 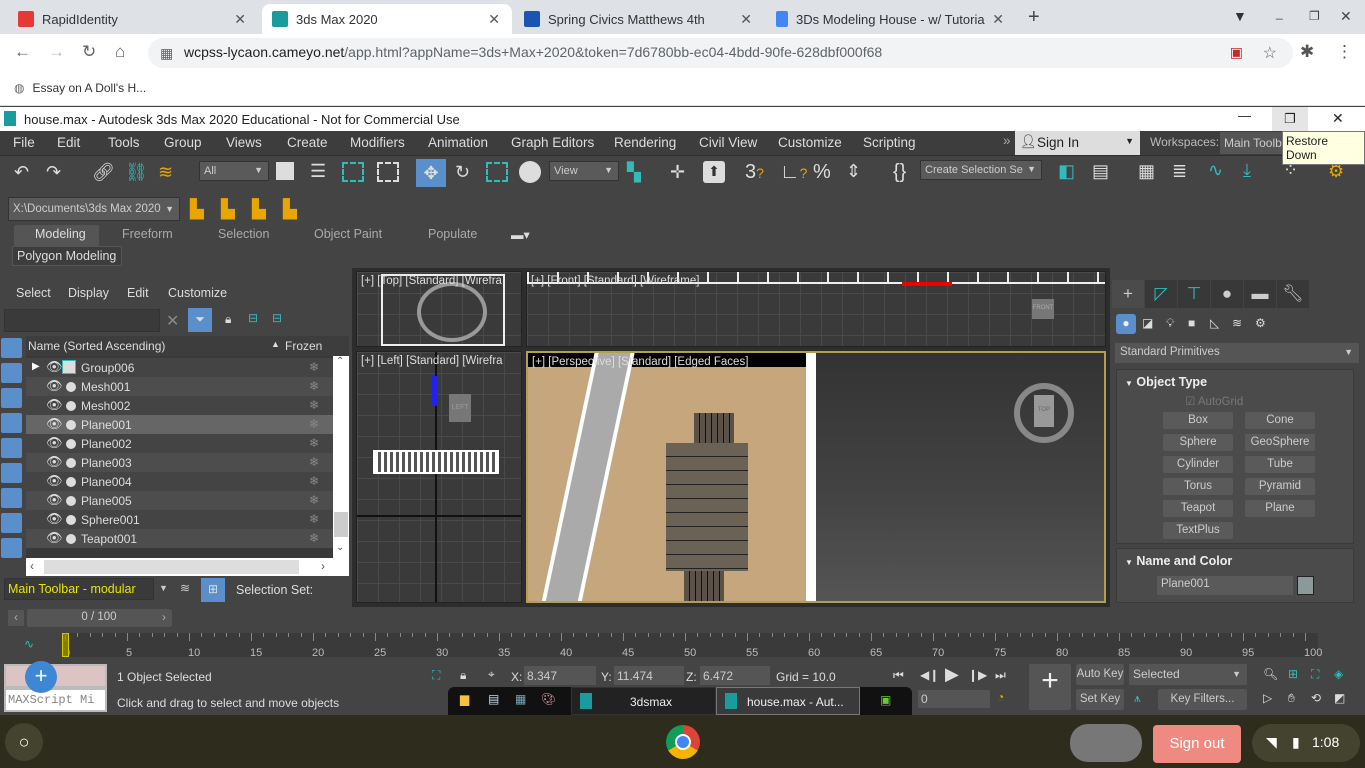 I want to click on time-slider: 0 / 100, so click(x=99, y=618).